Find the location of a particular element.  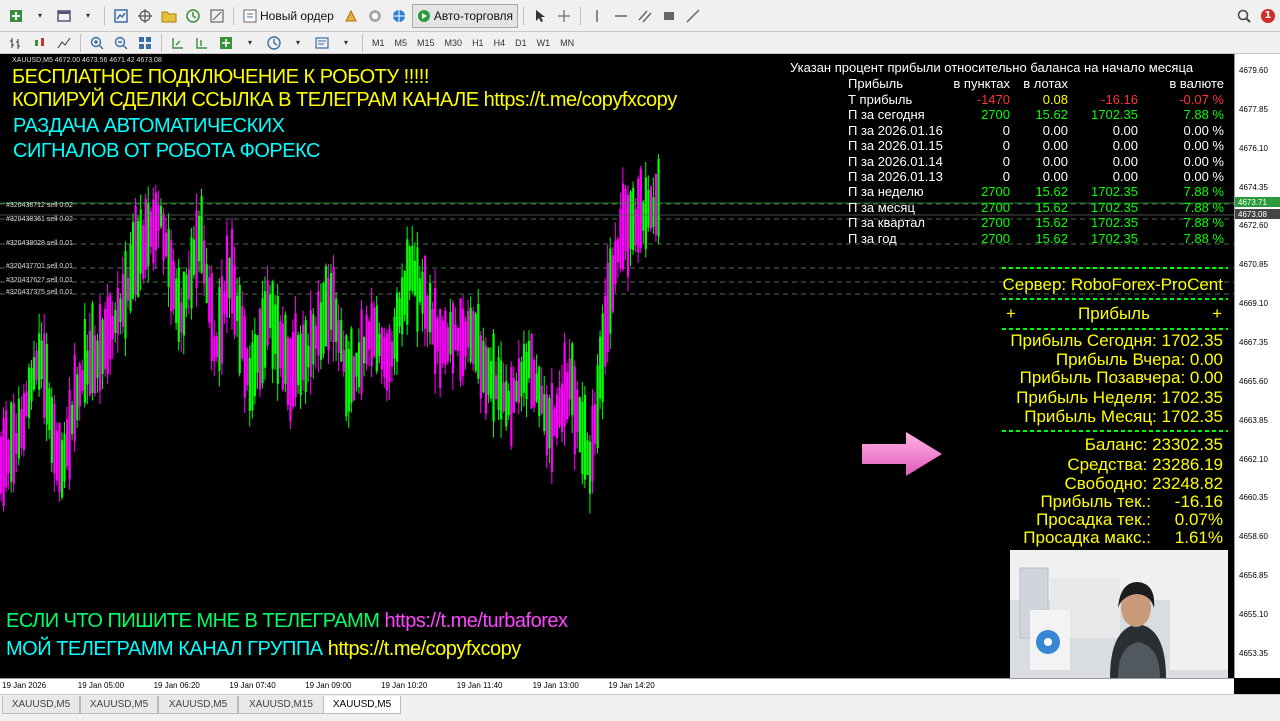

signals-icon is located at coordinates (375, 16).